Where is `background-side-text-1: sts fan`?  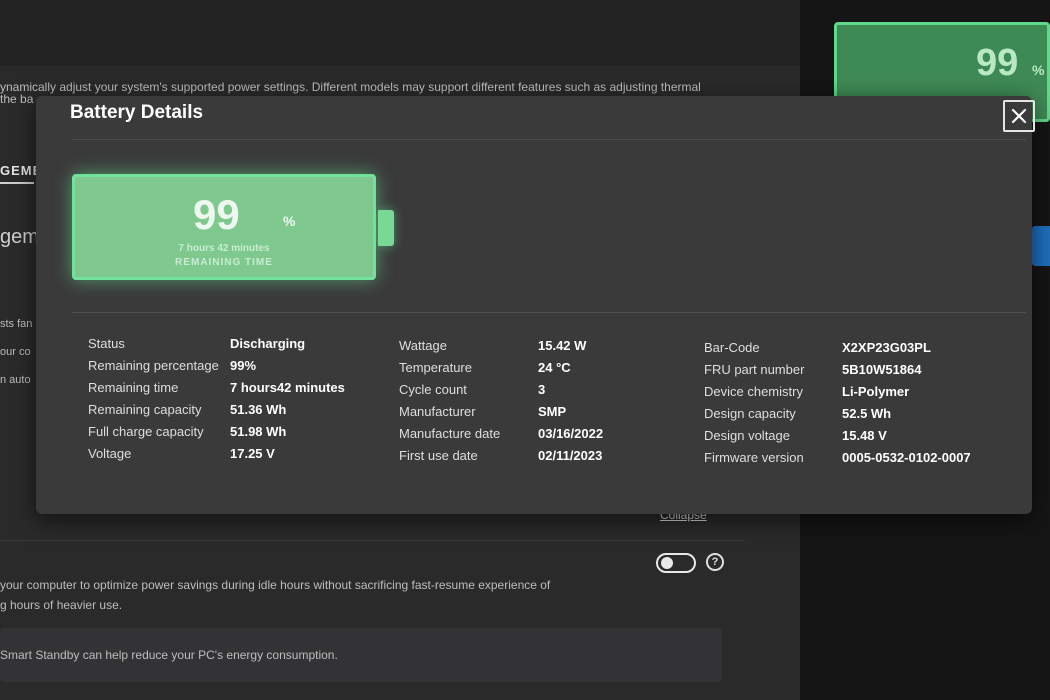
background-side-text-1: sts fan is located at coordinates (16, 324).